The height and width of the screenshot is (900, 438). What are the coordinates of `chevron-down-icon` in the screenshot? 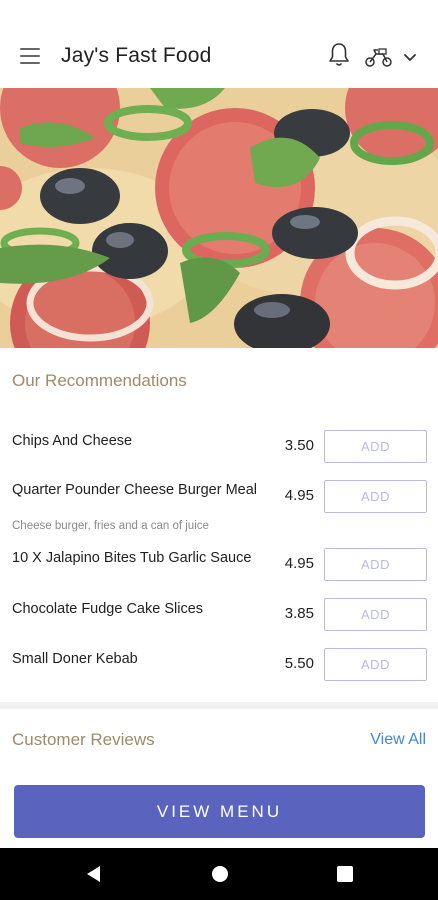 It's located at (410, 57).